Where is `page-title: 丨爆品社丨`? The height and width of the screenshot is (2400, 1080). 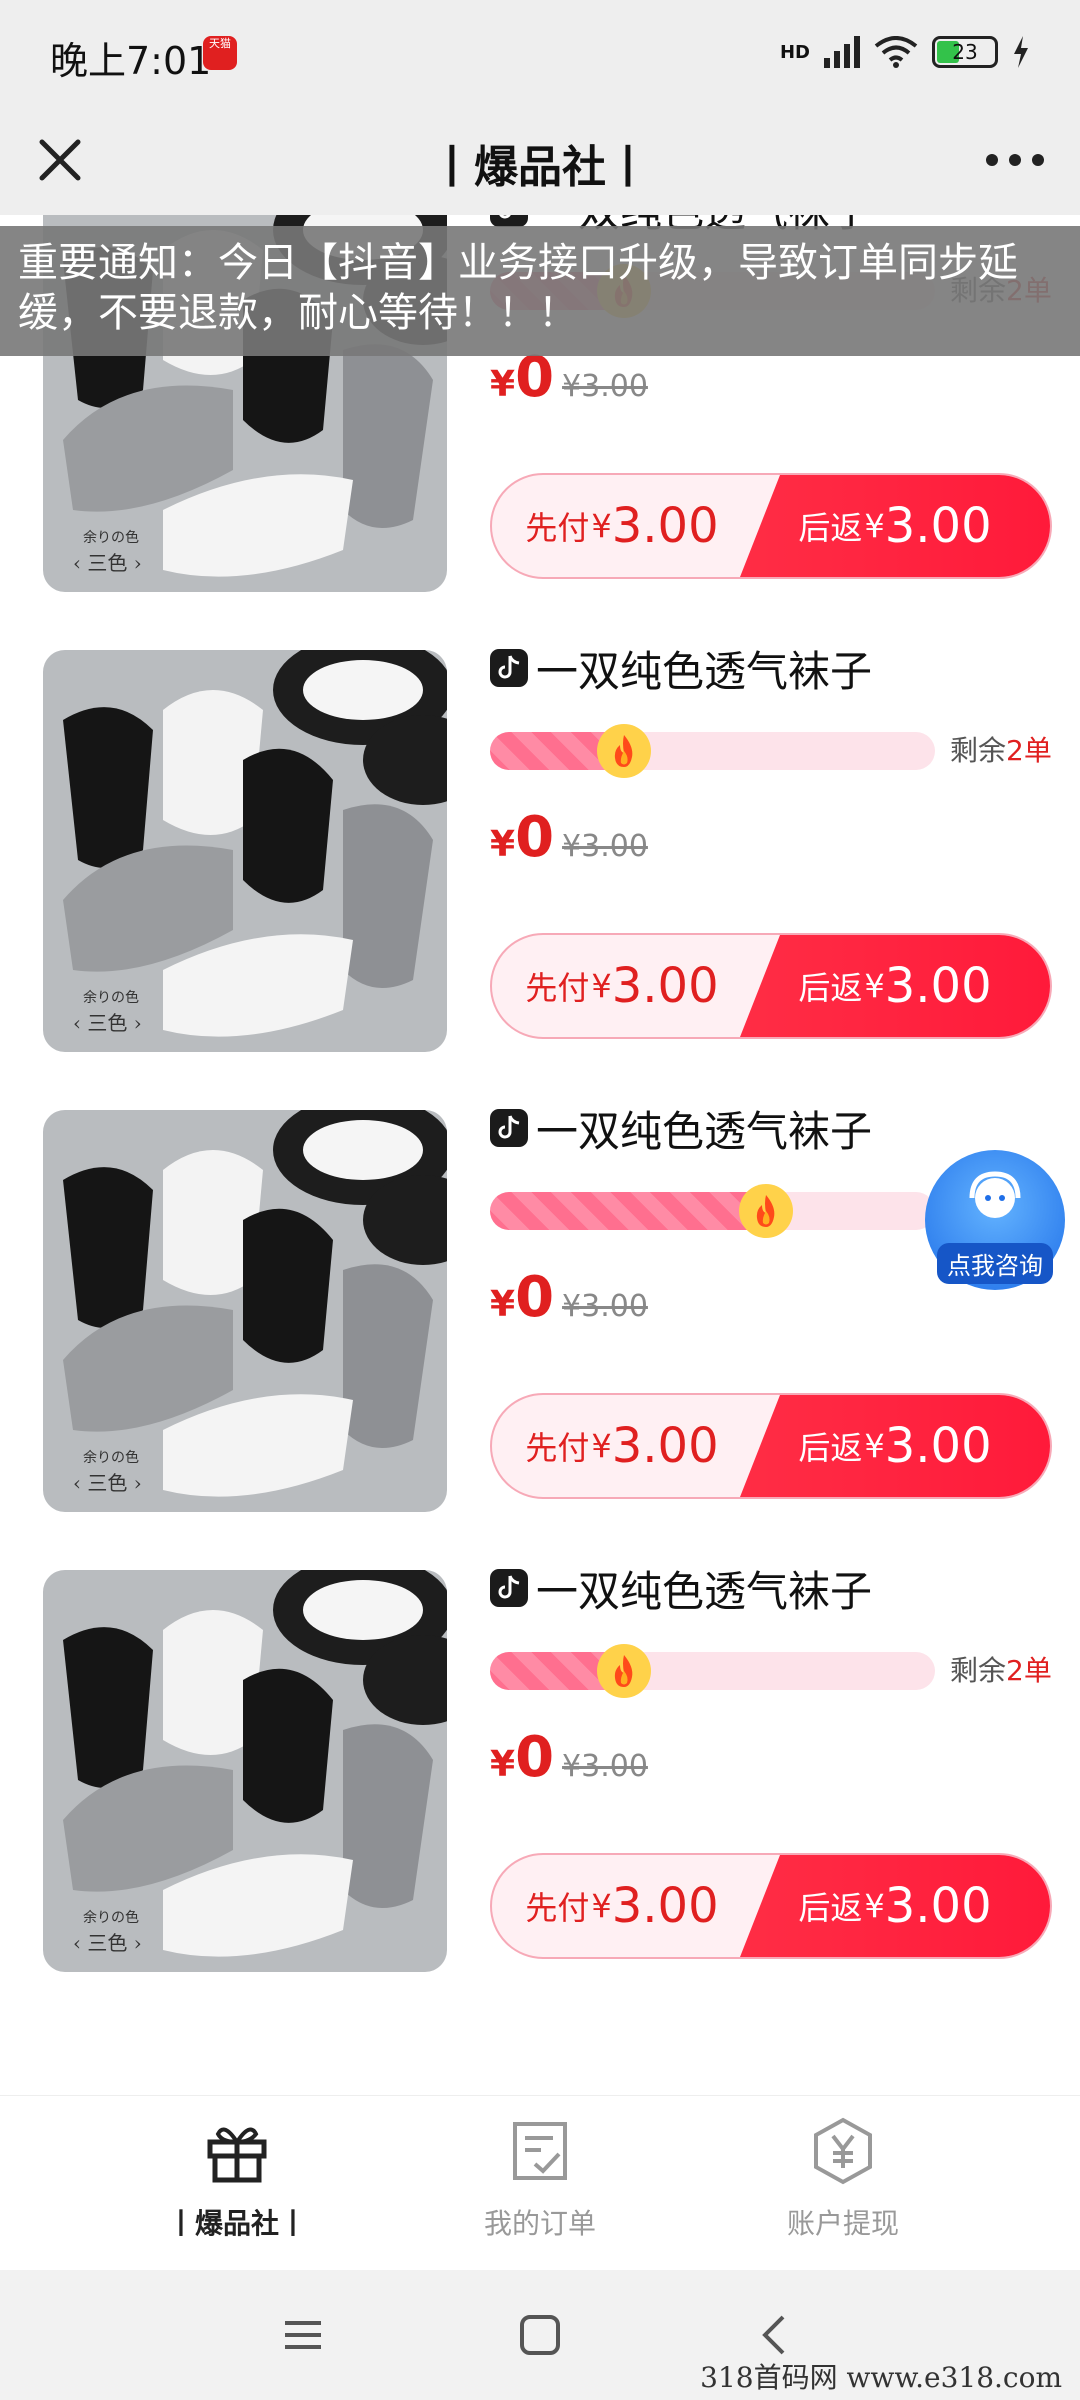 page-title: 丨爆品社丨 is located at coordinates (540, 167).